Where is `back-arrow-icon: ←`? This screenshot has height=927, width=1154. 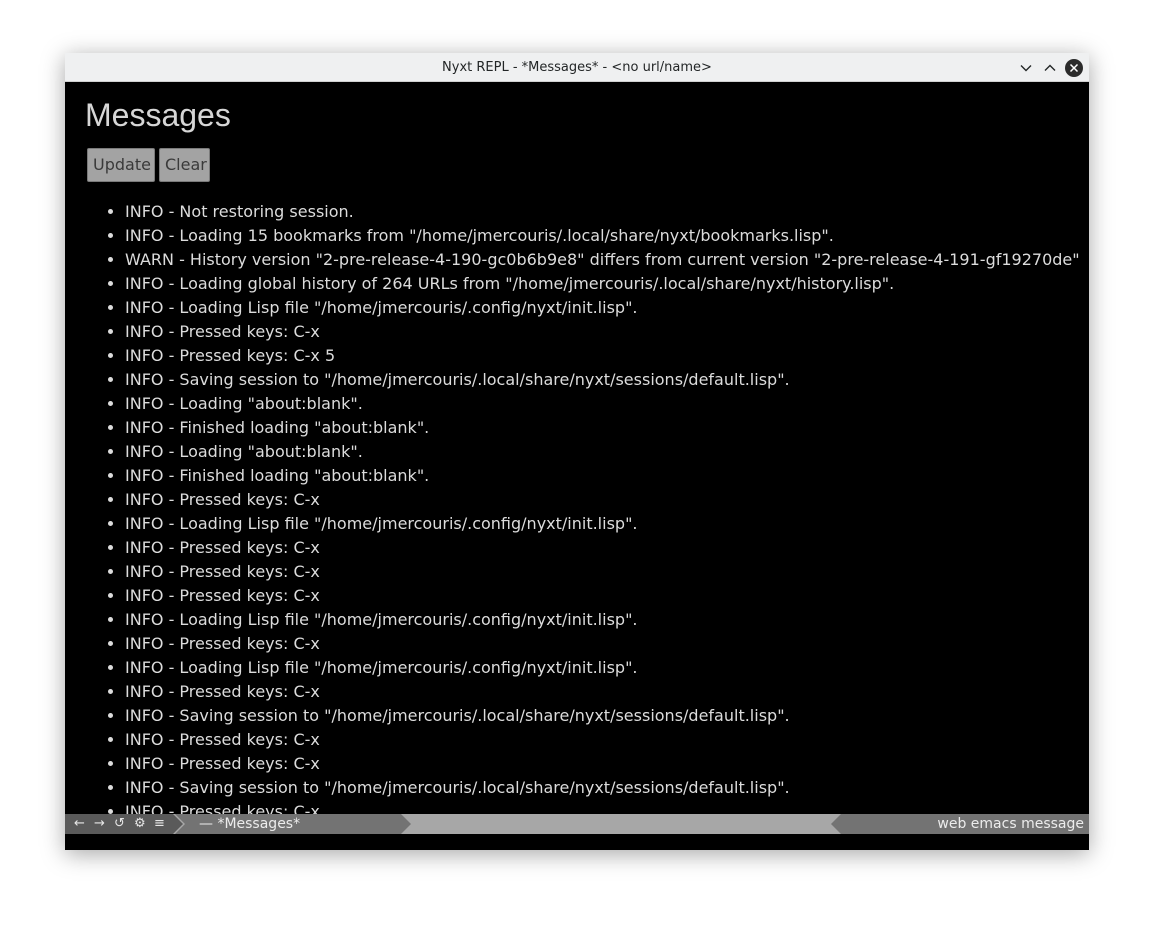
back-arrow-icon: ← is located at coordinates (79, 824).